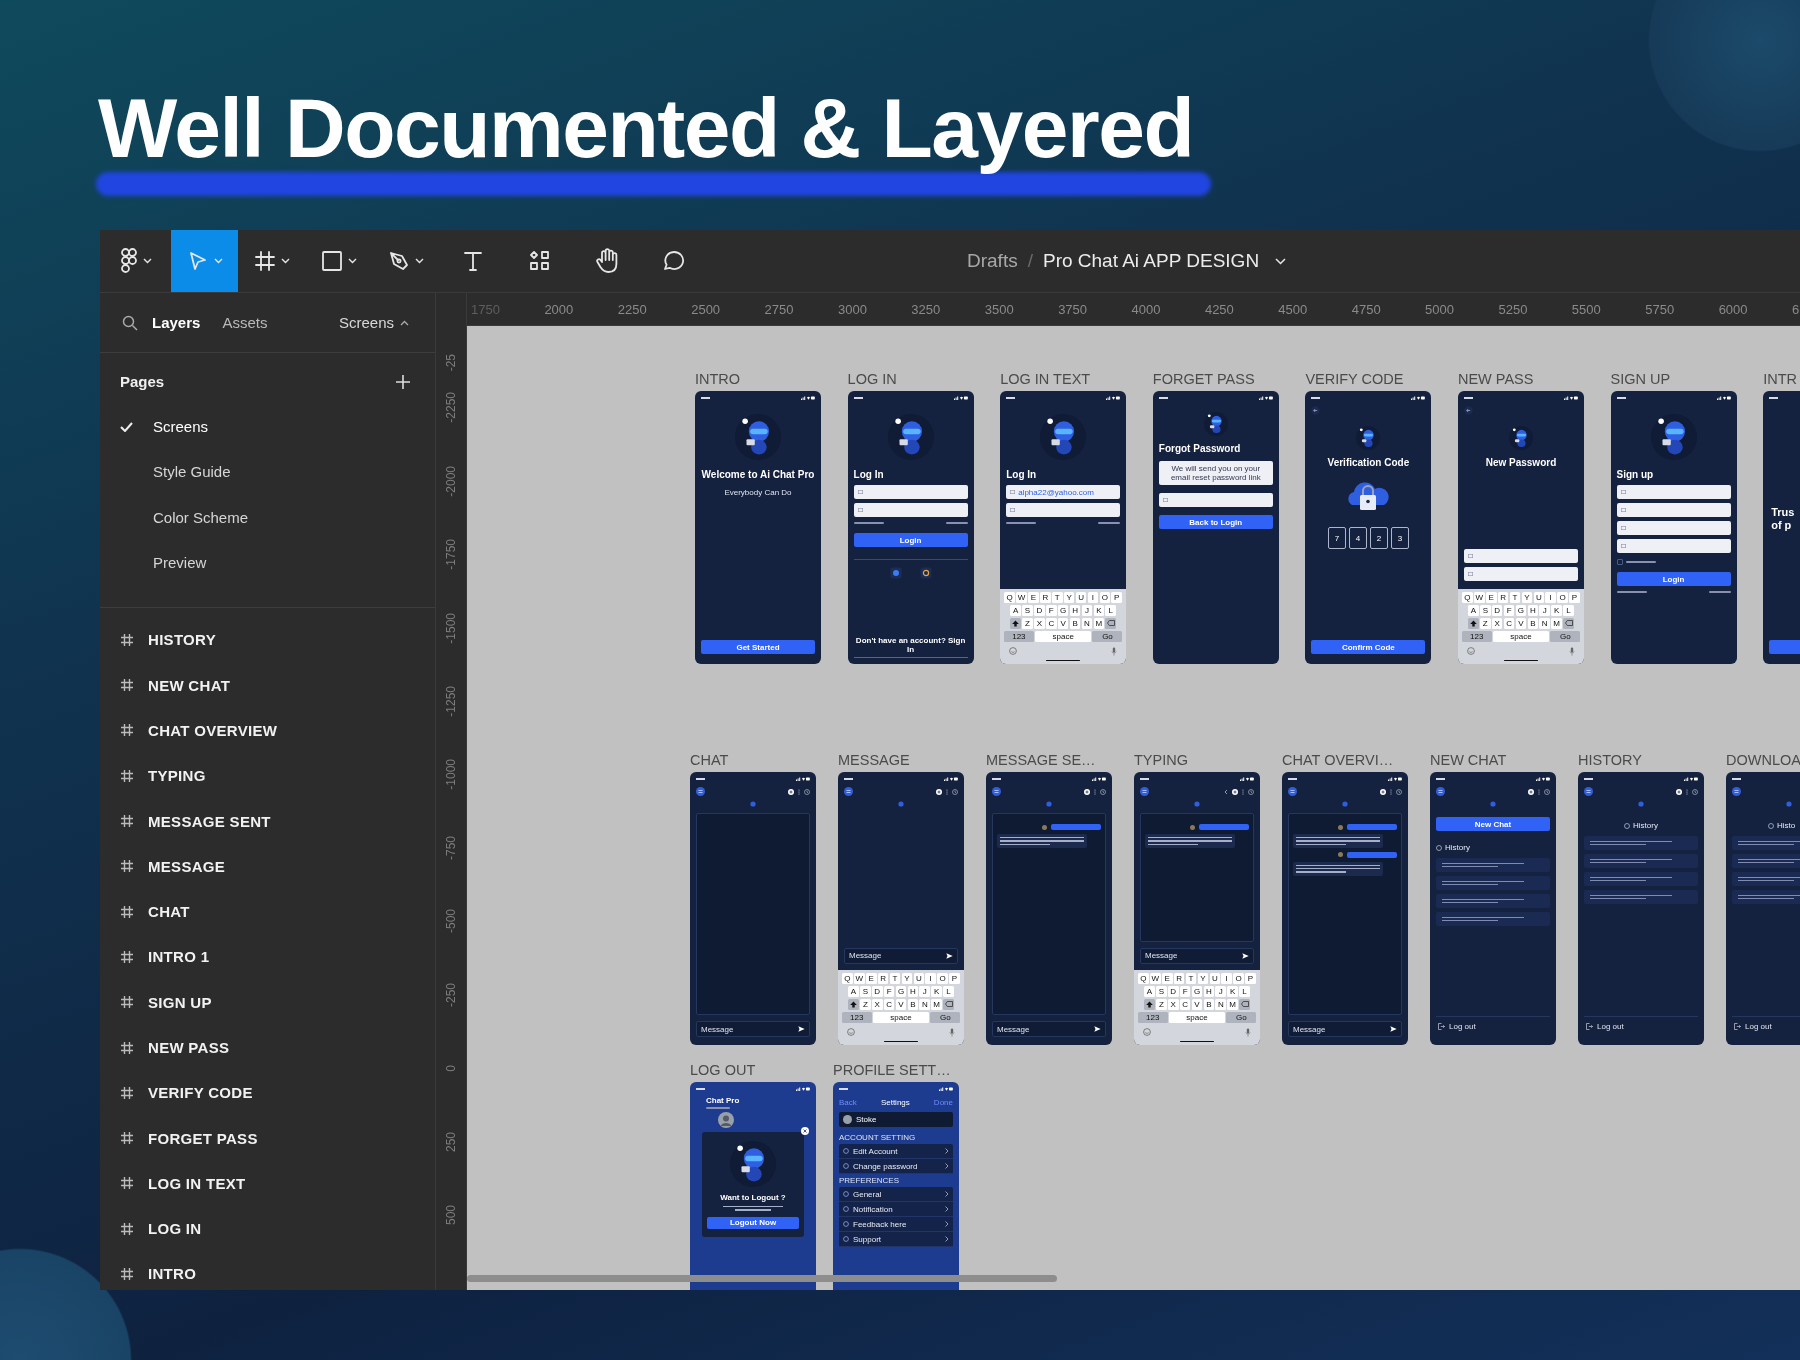 The width and height of the screenshot is (1800, 1360). Describe the element at coordinates (1533, 623) in the screenshot. I see `keyboard-key: B` at that location.